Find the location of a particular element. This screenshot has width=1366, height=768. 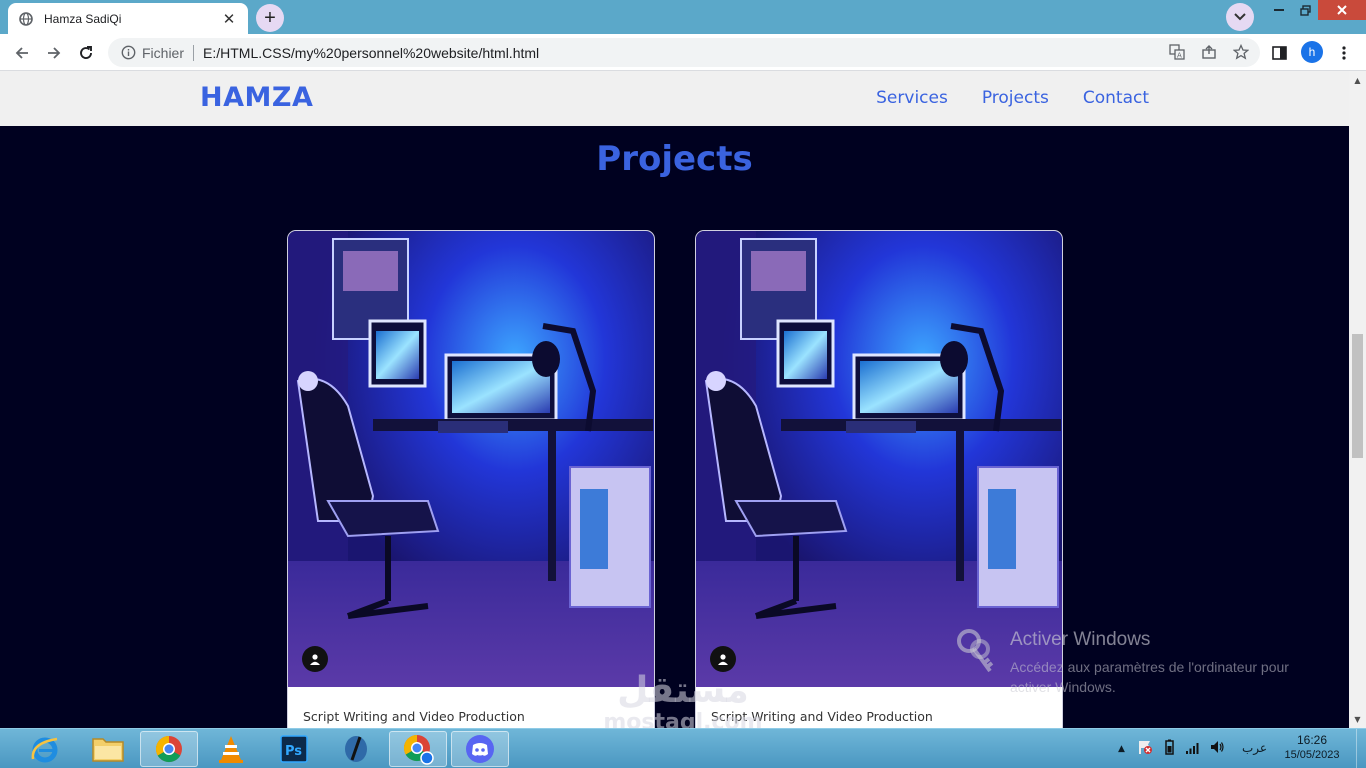

window-close-button is located at coordinates (1342, 10).